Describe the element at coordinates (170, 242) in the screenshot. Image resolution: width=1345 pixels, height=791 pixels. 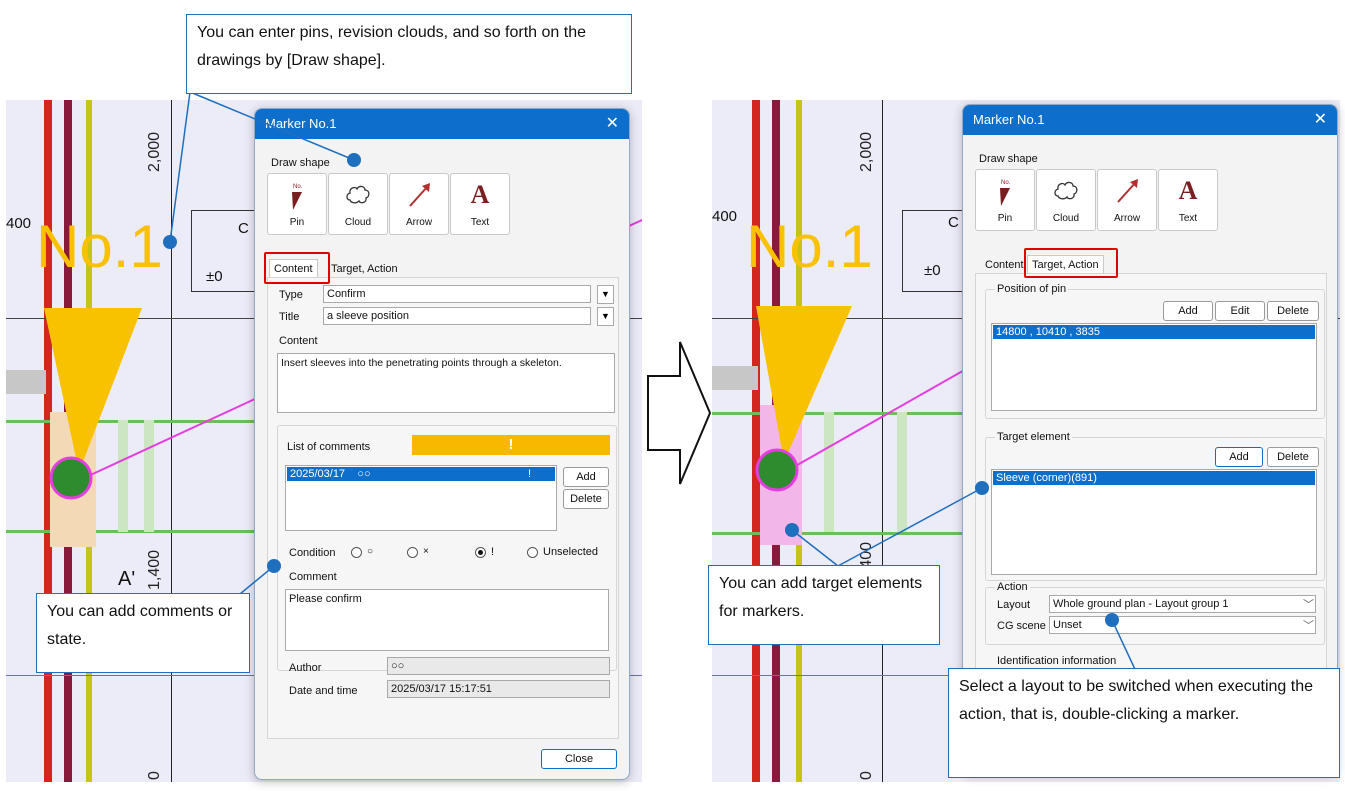
I see `callout-dot-pin` at that location.